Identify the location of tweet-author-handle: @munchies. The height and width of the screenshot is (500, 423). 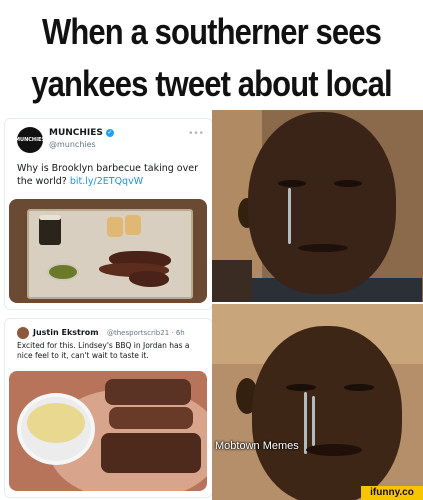
(72, 144).